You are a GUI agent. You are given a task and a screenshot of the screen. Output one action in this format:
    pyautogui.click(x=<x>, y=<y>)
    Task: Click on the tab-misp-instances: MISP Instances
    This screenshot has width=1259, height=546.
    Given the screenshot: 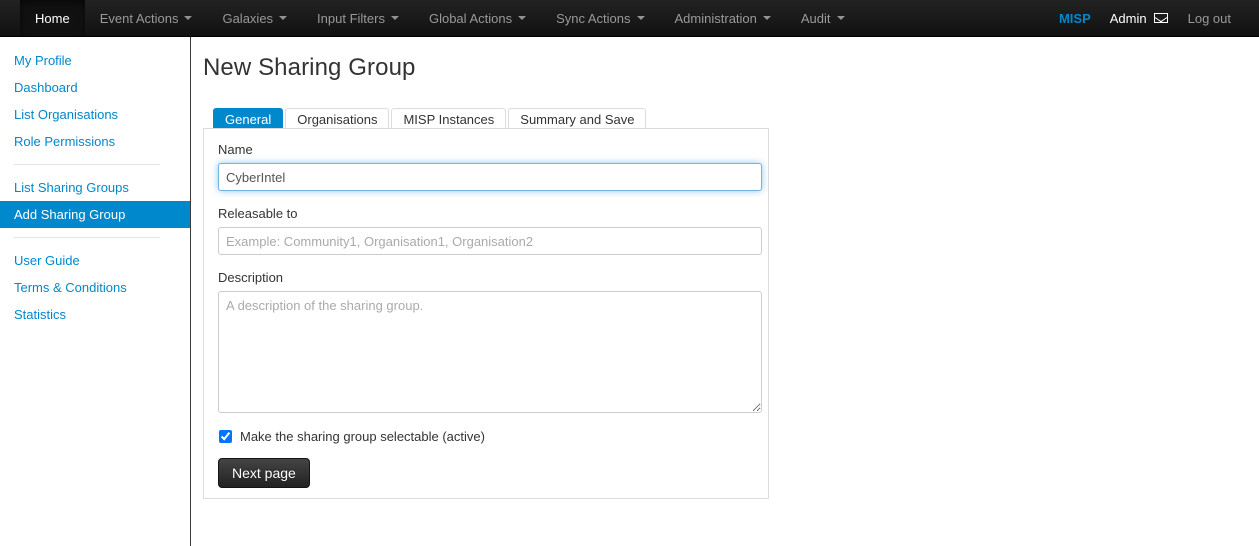 What is the action you would take?
    pyautogui.click(x=449, y=119)
    